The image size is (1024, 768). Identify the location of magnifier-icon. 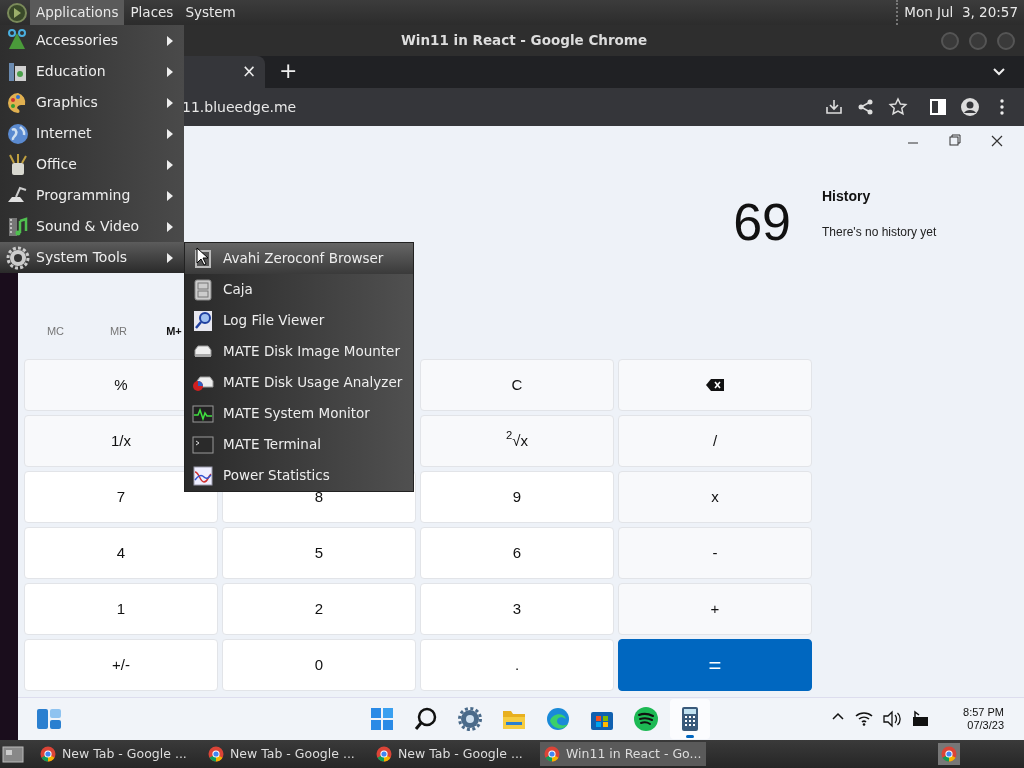
(203, 320).